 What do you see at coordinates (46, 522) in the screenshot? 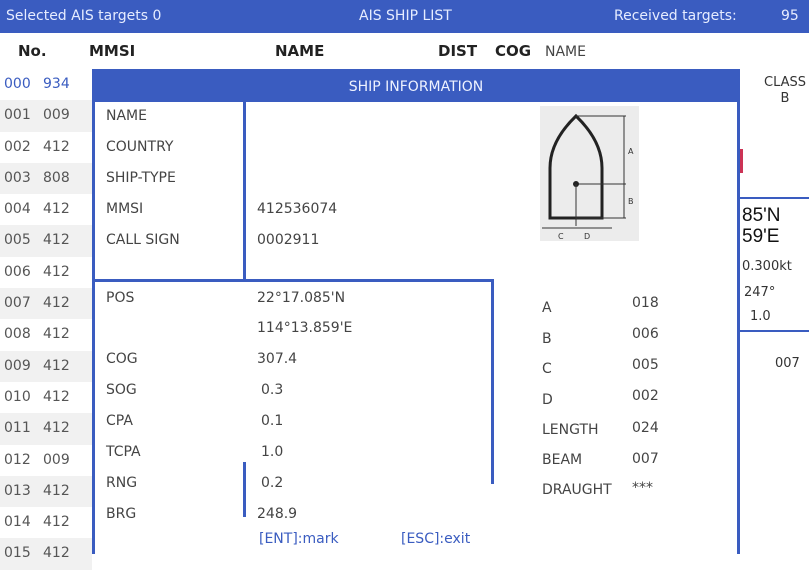
I see `table-row: 014 412` at bounding box center [46, 522].